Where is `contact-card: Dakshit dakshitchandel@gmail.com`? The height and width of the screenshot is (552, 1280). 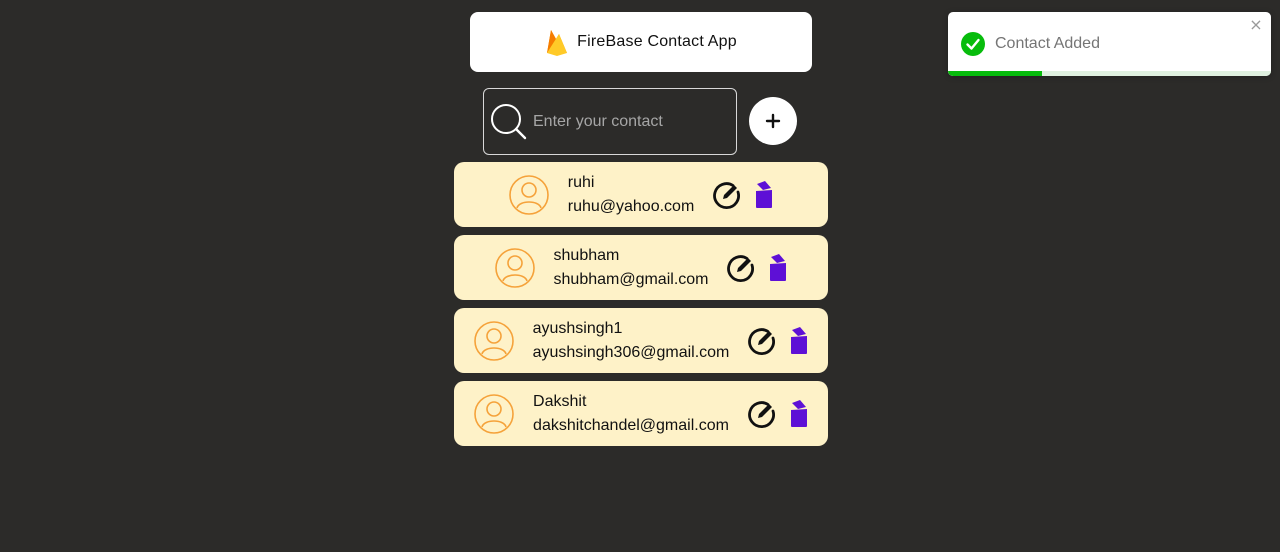
contact-card: Dakshit dakshitchandel@gmail.com is located at coordinates (641, 413).